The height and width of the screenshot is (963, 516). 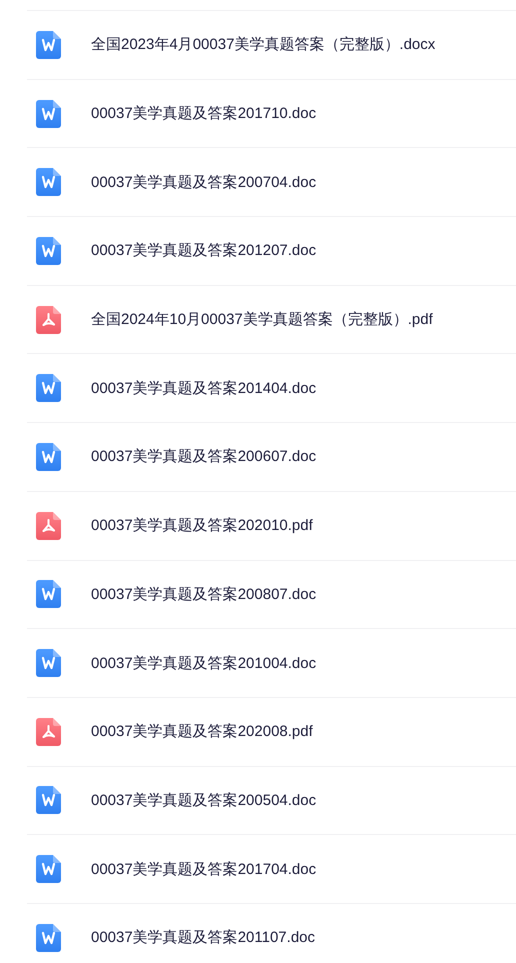 I want to click on file-name: 00037美学真题及答案200807.doc, so click(x=203, y=594).